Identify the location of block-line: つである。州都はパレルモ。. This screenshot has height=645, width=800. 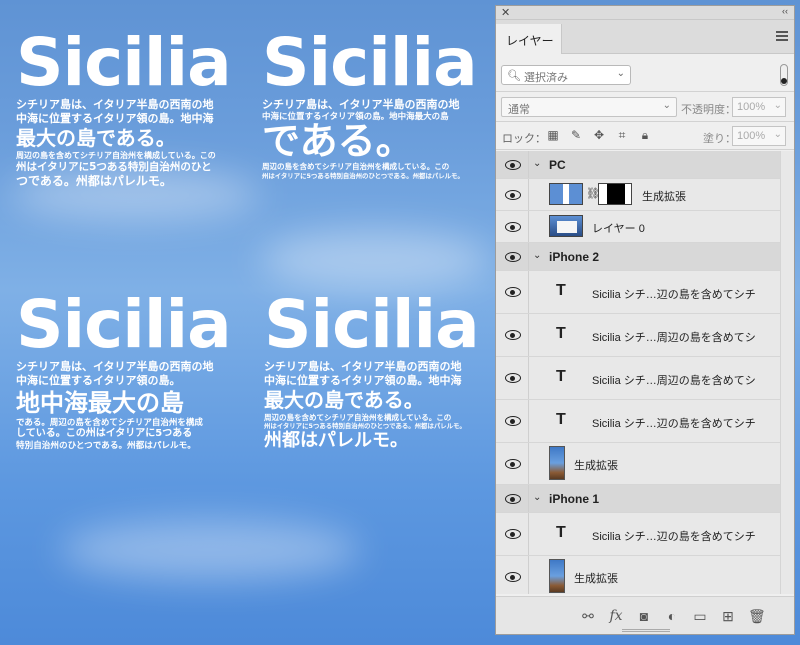
(94, 180).